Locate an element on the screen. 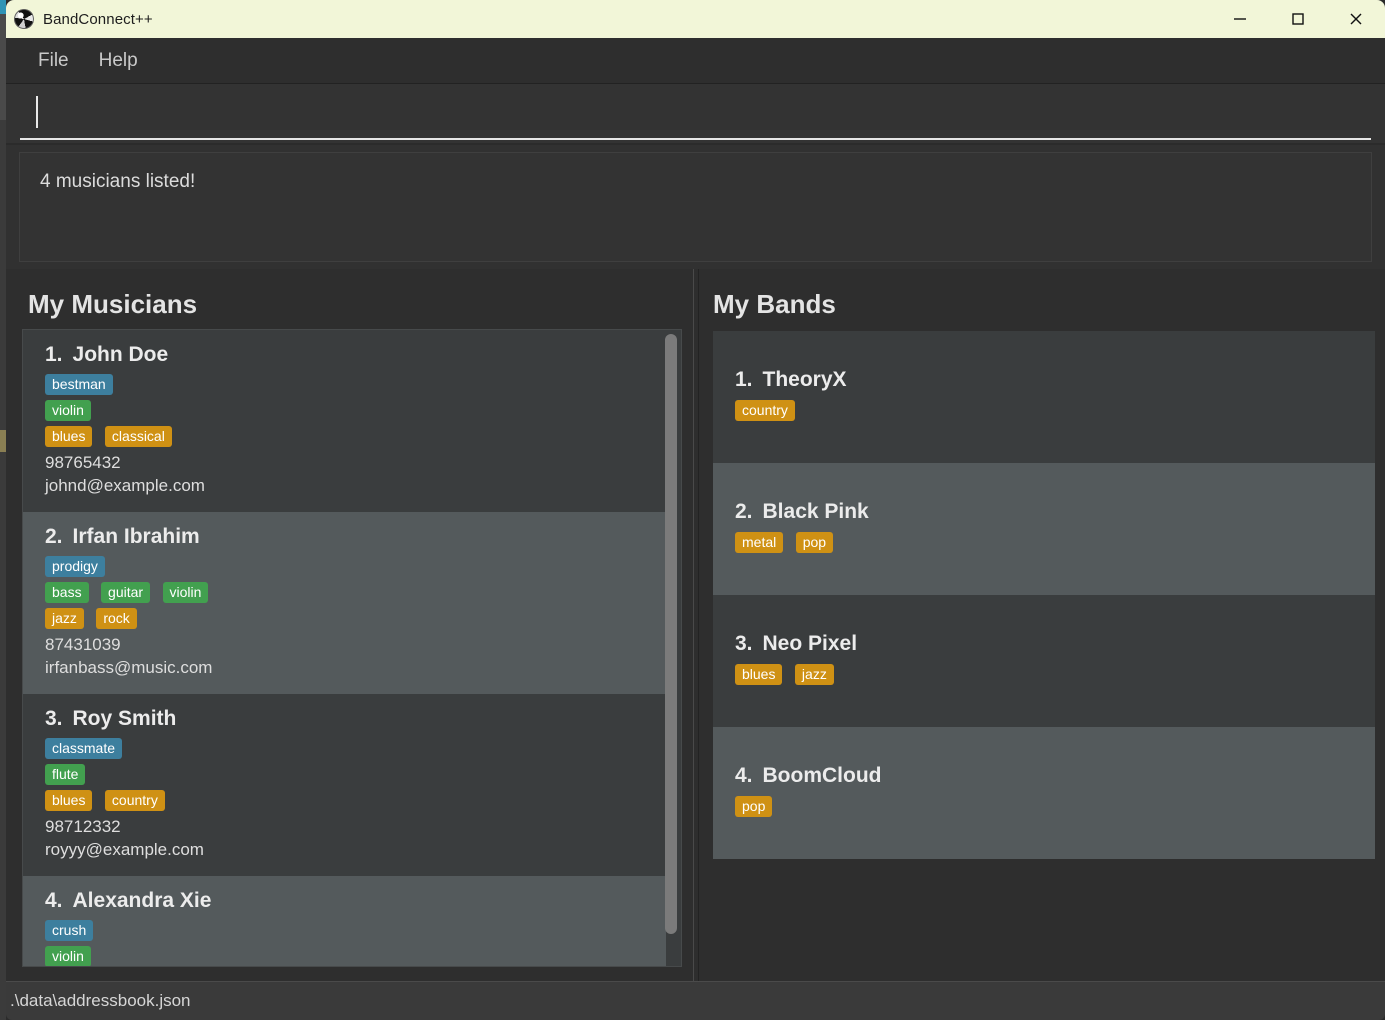 The image size is (1385, 1020). instrument-tag: bass is located at coordinates (67, 592).